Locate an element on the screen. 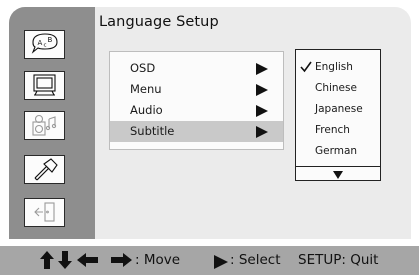 This screenshot has width=419, height=275. navigation-arrows-icon is located at coordinates (86, 260).